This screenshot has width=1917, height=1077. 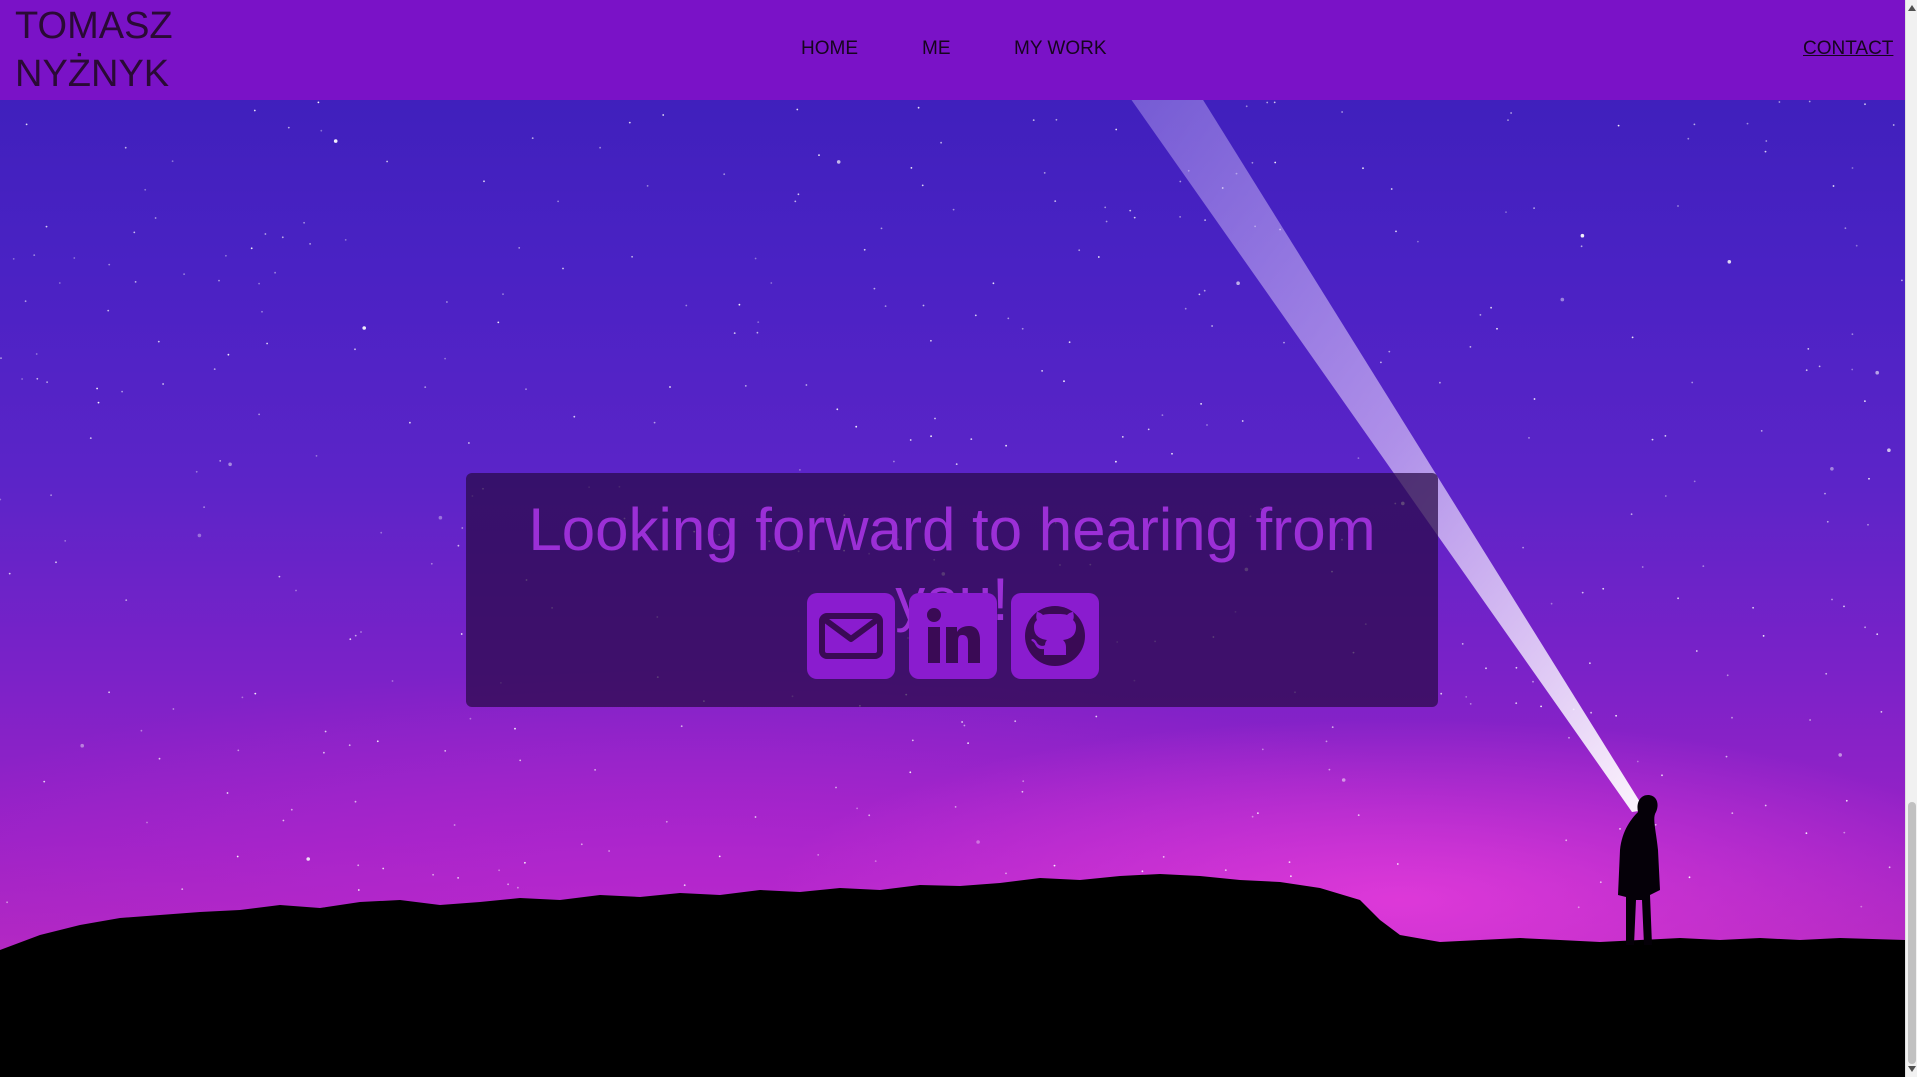 I want to click on scroll-up-arrow-icon, so click(x=1911, y=8).